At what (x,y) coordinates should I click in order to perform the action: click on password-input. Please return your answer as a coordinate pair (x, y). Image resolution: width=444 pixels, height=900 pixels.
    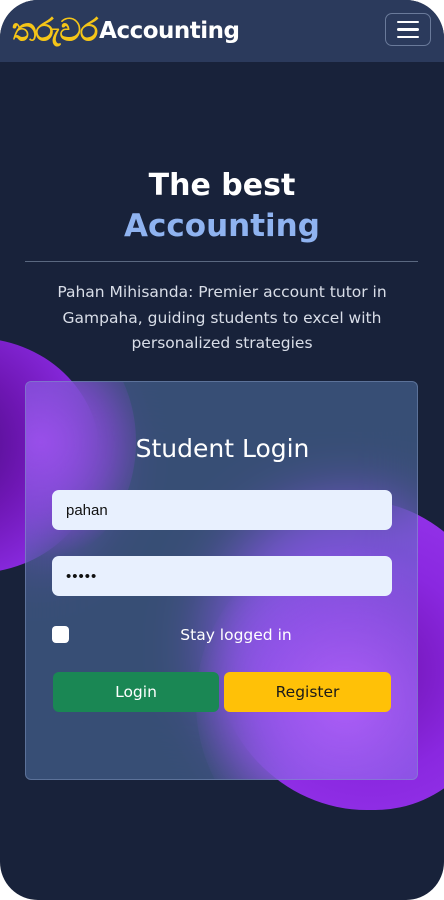
    Looking at the image, I should click on (222, 576).